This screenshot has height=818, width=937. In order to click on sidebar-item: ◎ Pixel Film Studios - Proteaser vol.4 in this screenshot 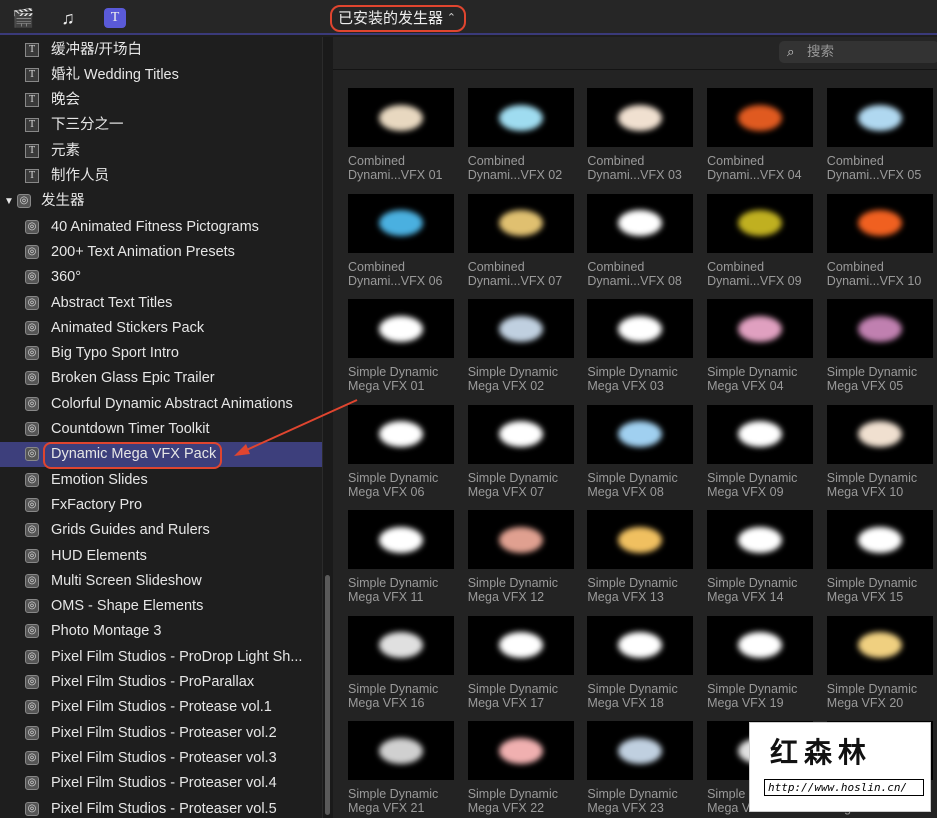, I will do `click(161, 783)`.